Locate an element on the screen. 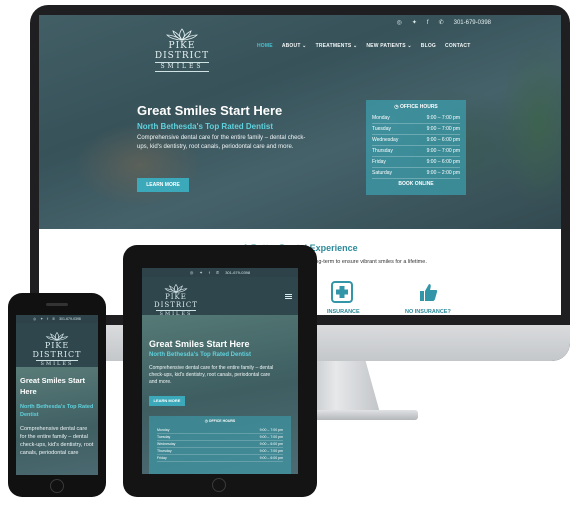  nav-item-about: ABOUT ⌄ is located at coordinates (294, 46).